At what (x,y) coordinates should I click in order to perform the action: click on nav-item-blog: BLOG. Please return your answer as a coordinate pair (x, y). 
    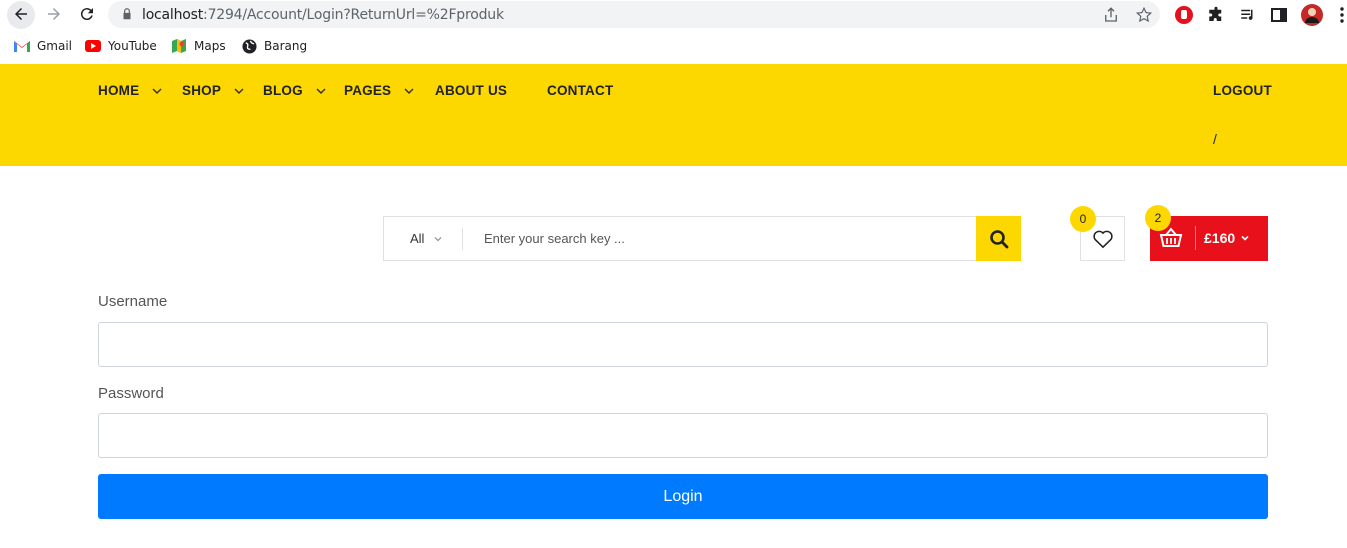
    Looking at the image, I should click on (295, 90).